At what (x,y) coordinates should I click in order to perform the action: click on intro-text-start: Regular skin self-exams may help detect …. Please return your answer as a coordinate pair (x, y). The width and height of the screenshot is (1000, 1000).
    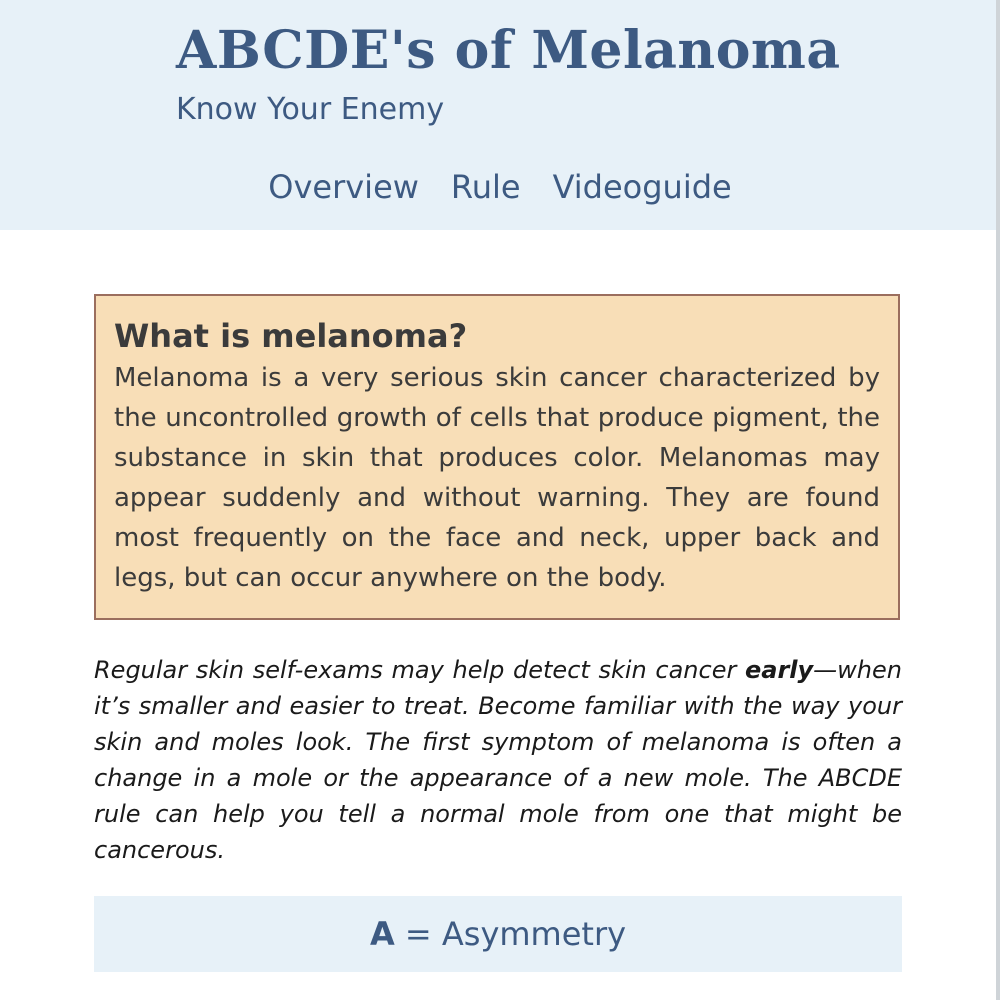
    Looking at the image, I should click on (419, 670).